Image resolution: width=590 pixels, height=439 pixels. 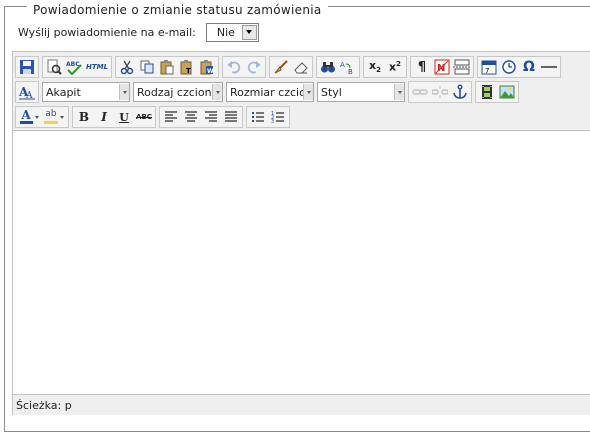 I want to click on font-size-select: Rozmiar czcionki, so click(x=270, y=92).